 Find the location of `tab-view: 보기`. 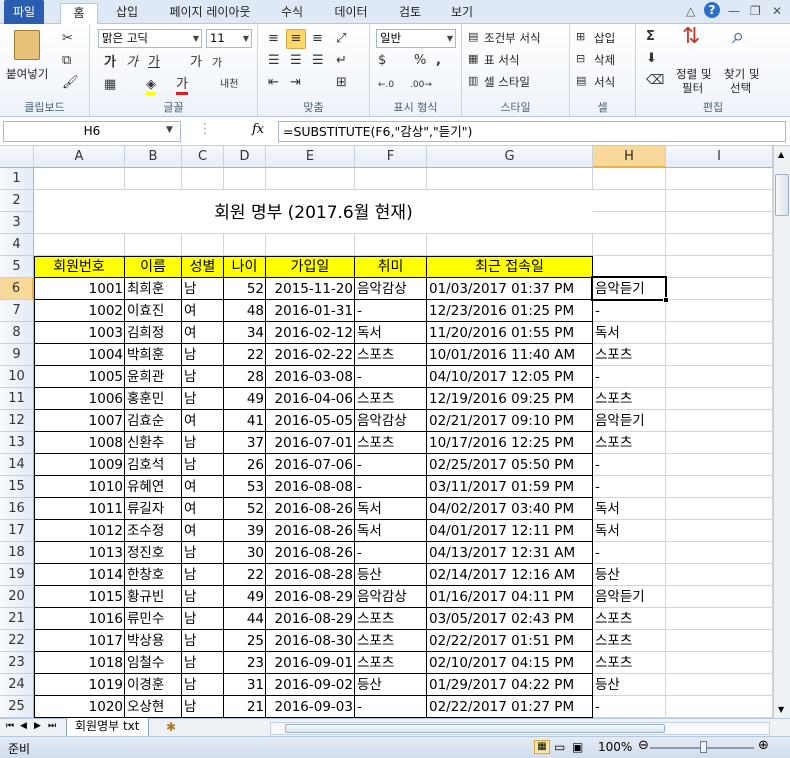

tab-view: 보기 is located at coordinates (462, 13).